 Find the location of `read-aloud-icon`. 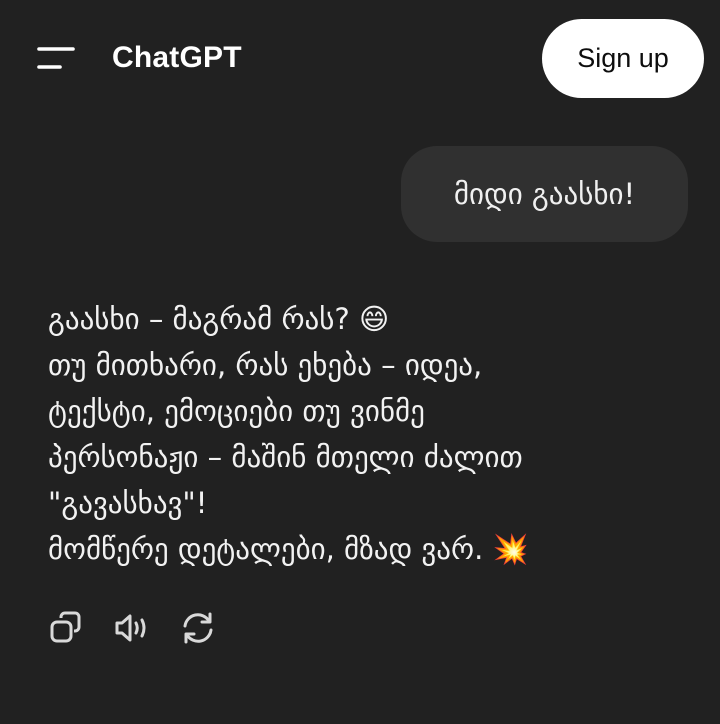

read-aloud-icon is located at coordinates (130, 628).